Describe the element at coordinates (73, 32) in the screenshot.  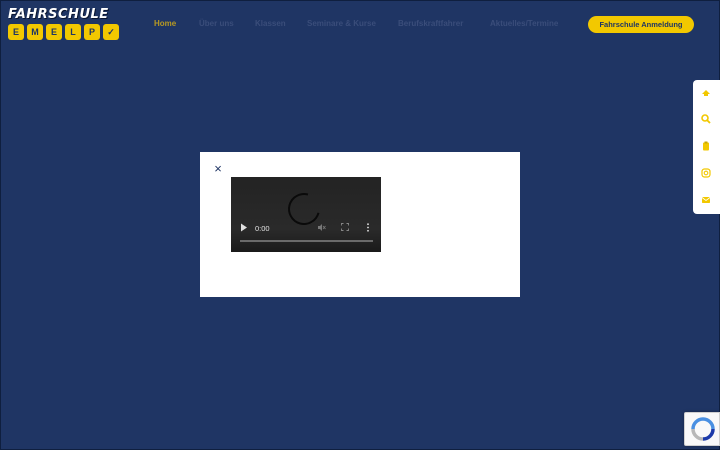
I see `logo-chip: L` at that location.